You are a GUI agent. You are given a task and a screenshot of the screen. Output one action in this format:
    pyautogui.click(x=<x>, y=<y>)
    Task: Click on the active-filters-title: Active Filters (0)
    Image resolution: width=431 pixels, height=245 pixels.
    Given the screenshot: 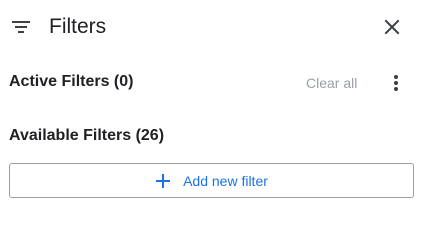 What is the action you would take?
    pyautogui.click(x=71, y=81)
    